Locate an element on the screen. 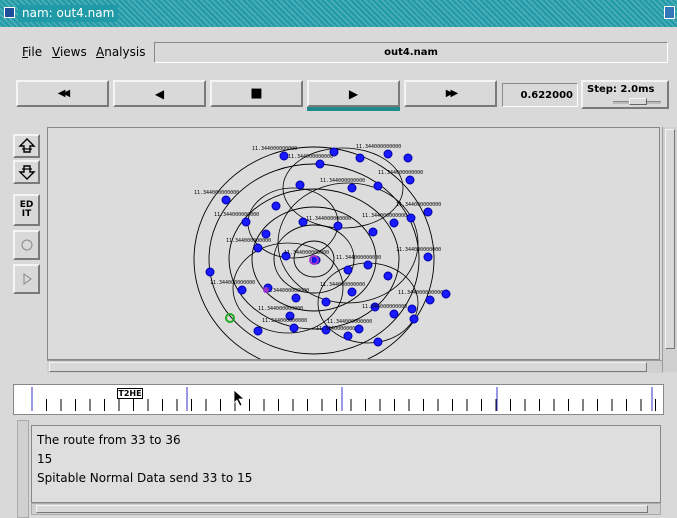  play-button: ▶ is located at coordinates (353, 93).